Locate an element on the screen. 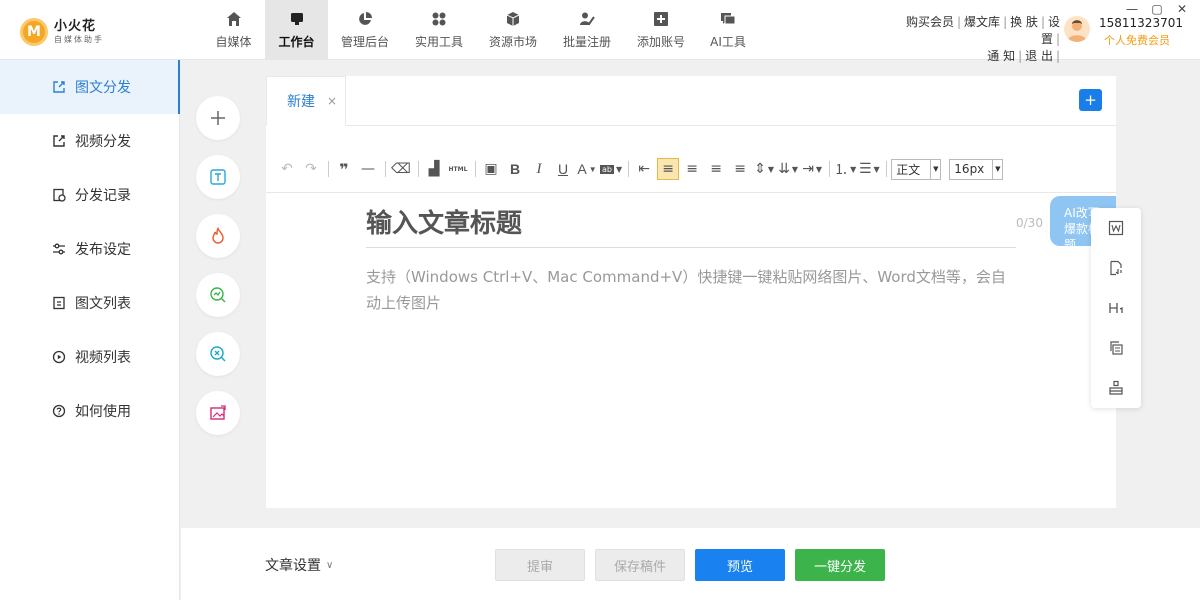 The width and height of the screenshot is (1200, 600). monitor-icon is located at coordinates (296, 18).